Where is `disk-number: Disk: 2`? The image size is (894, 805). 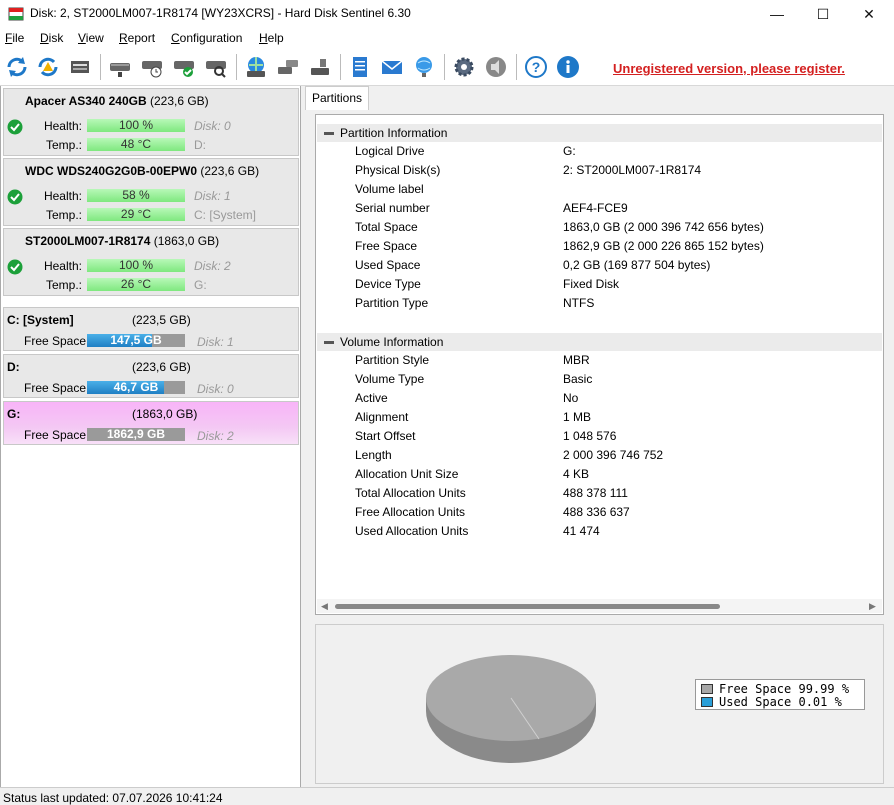
disk-number: Disk: 2 is located at coordinates (212, 266).